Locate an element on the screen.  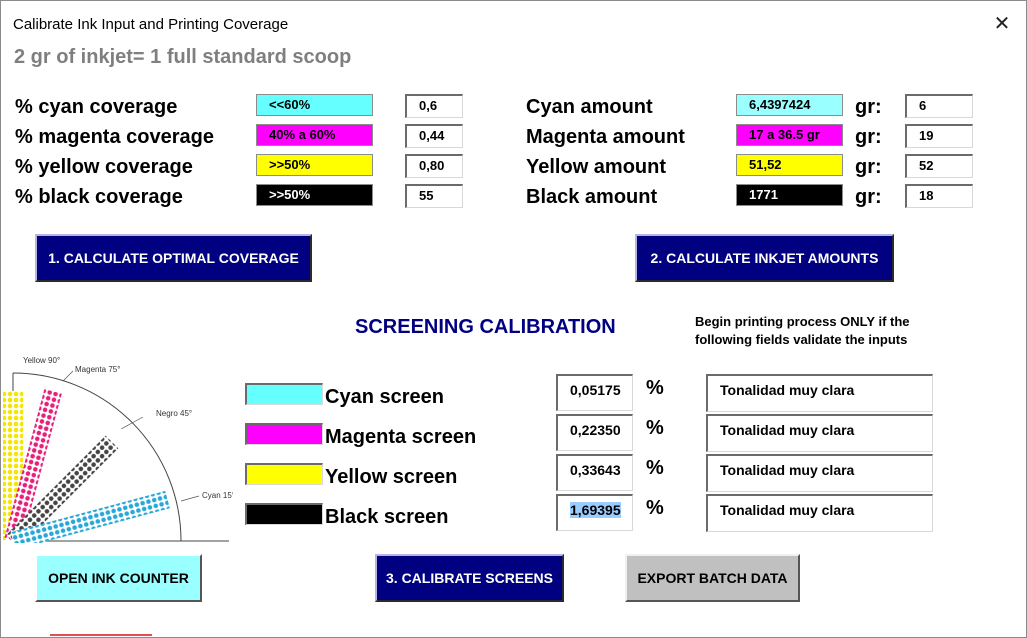
yellow-angle-label: Yellow 90° is located at coordinates (41, 360).